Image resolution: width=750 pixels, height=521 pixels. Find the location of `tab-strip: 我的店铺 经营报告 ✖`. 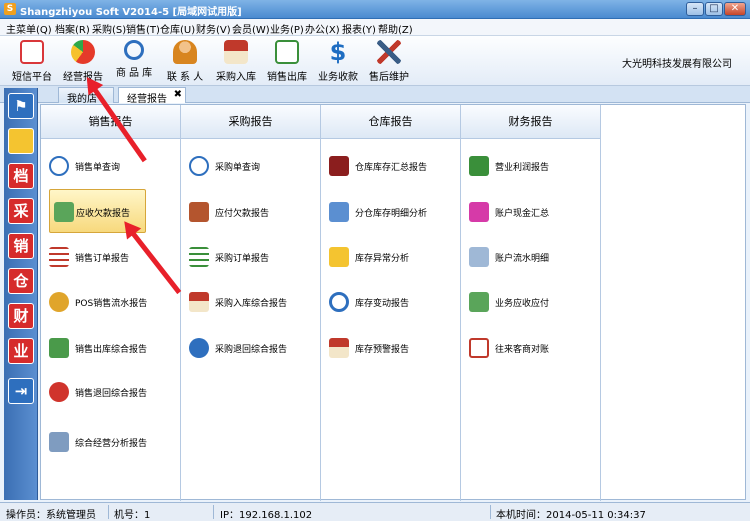

tab-strip: 我的店铺 经营报告 ✖ is located at coordinates (375, 103).